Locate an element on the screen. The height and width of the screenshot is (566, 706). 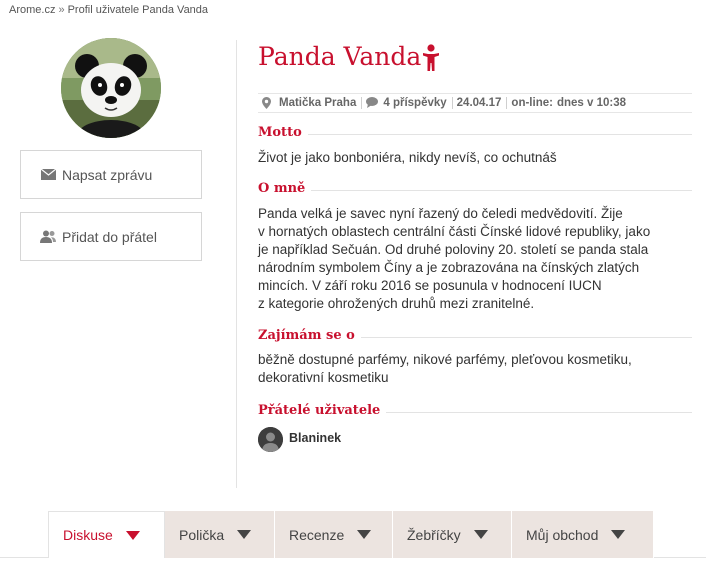
breadcrumb-home-link: Arome.cz is located at coordinates (32, 10).